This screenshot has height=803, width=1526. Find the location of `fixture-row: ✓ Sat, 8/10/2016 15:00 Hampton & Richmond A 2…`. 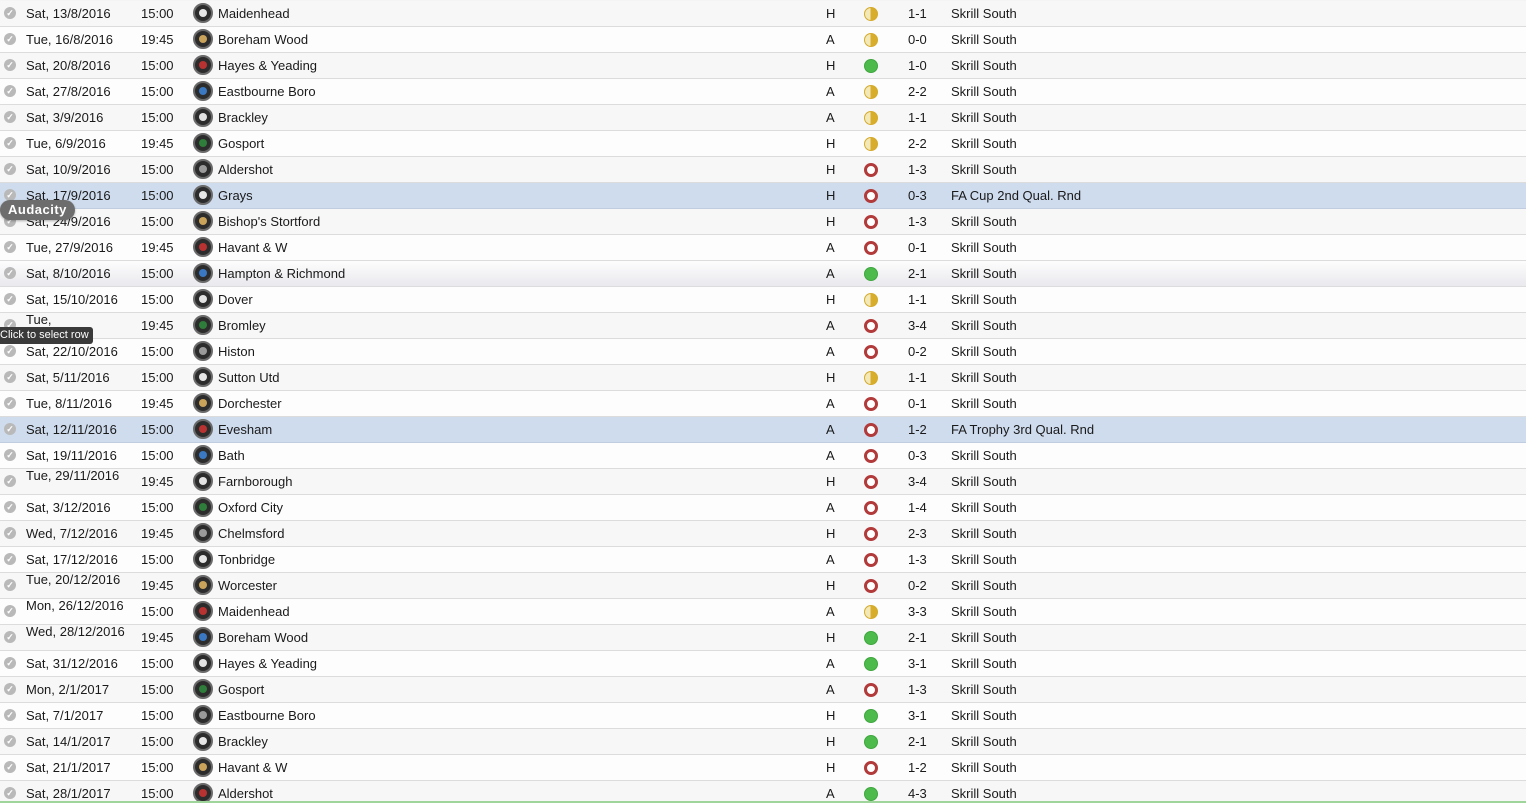

fixture-row: ✓ Sat, 8/10/2016 15:00 Hampton & Richmond A 2… is located at coordinates (763, 274).